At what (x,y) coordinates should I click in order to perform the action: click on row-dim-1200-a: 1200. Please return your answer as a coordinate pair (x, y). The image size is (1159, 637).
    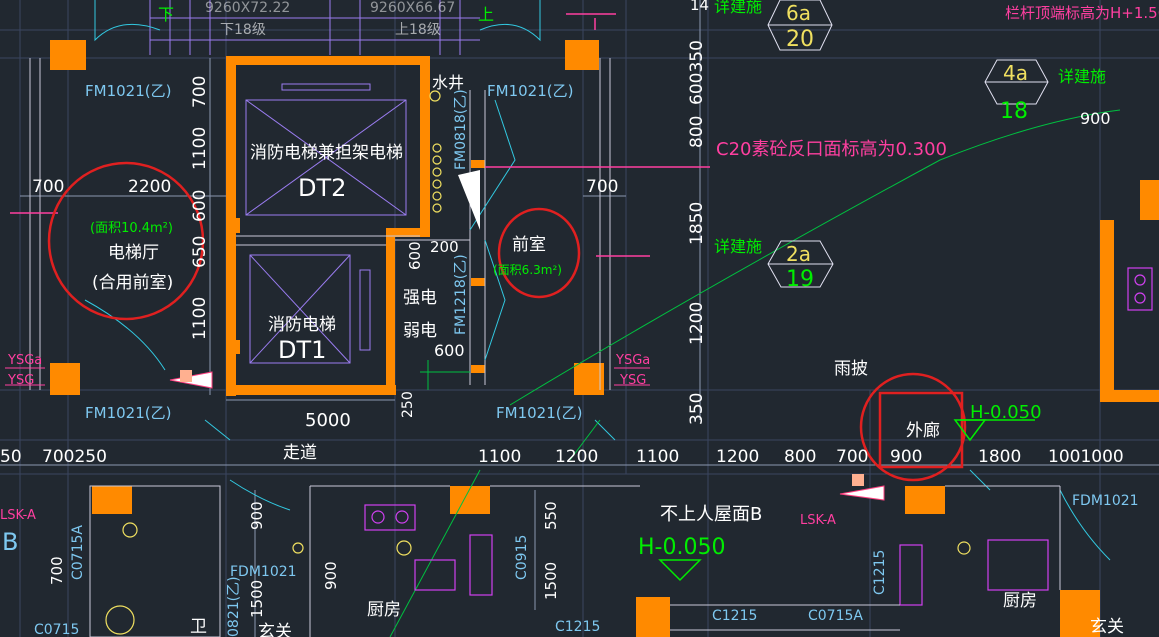
    Looking at the image, I should click on (576, 457).